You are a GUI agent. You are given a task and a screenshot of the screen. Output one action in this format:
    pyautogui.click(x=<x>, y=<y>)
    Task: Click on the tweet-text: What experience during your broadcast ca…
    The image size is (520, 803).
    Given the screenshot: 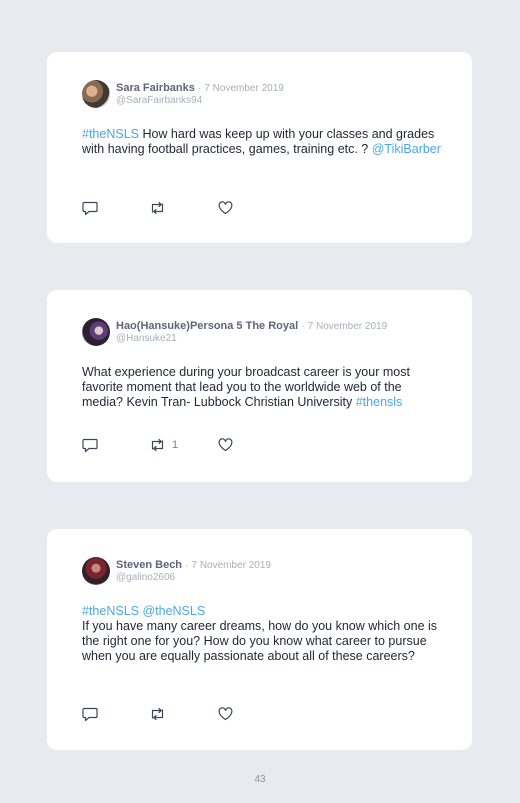 What is the action you would take?
    pyautogui.click(x=263, y=387)
    